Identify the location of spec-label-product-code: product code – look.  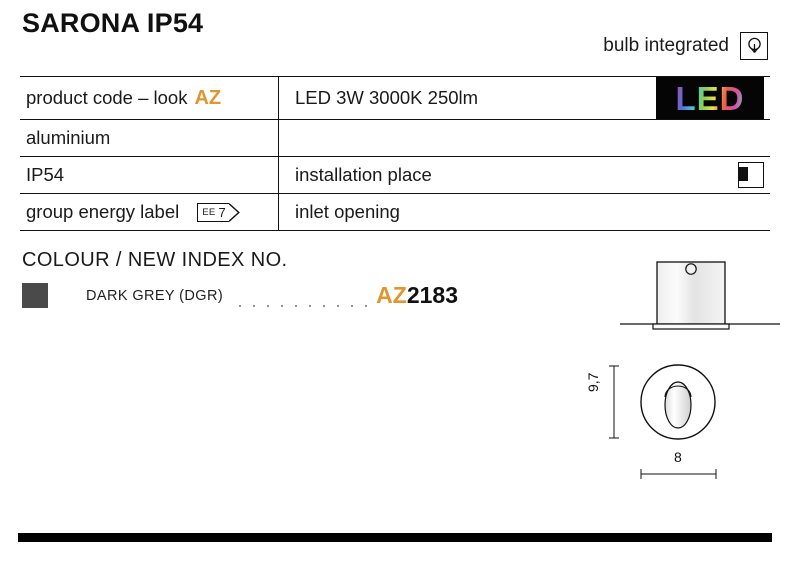
(107, 97).